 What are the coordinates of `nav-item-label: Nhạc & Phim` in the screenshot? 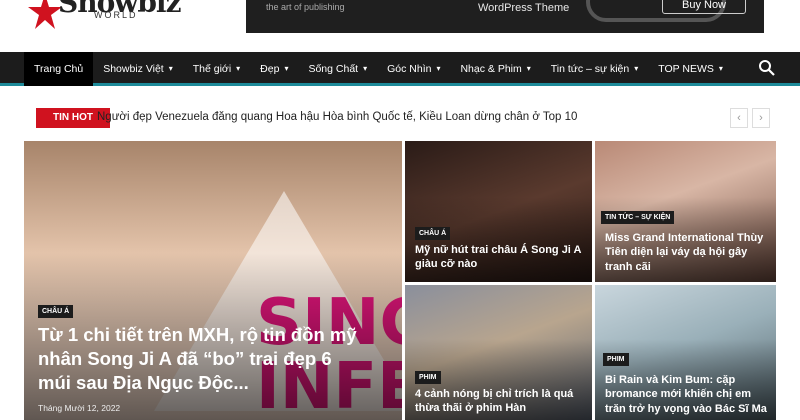 It's located at (491, 69).